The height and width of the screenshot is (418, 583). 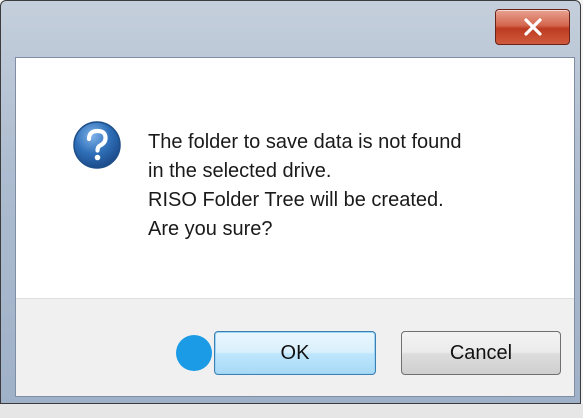 I want to click on close-button, so click(x=532, y=27).